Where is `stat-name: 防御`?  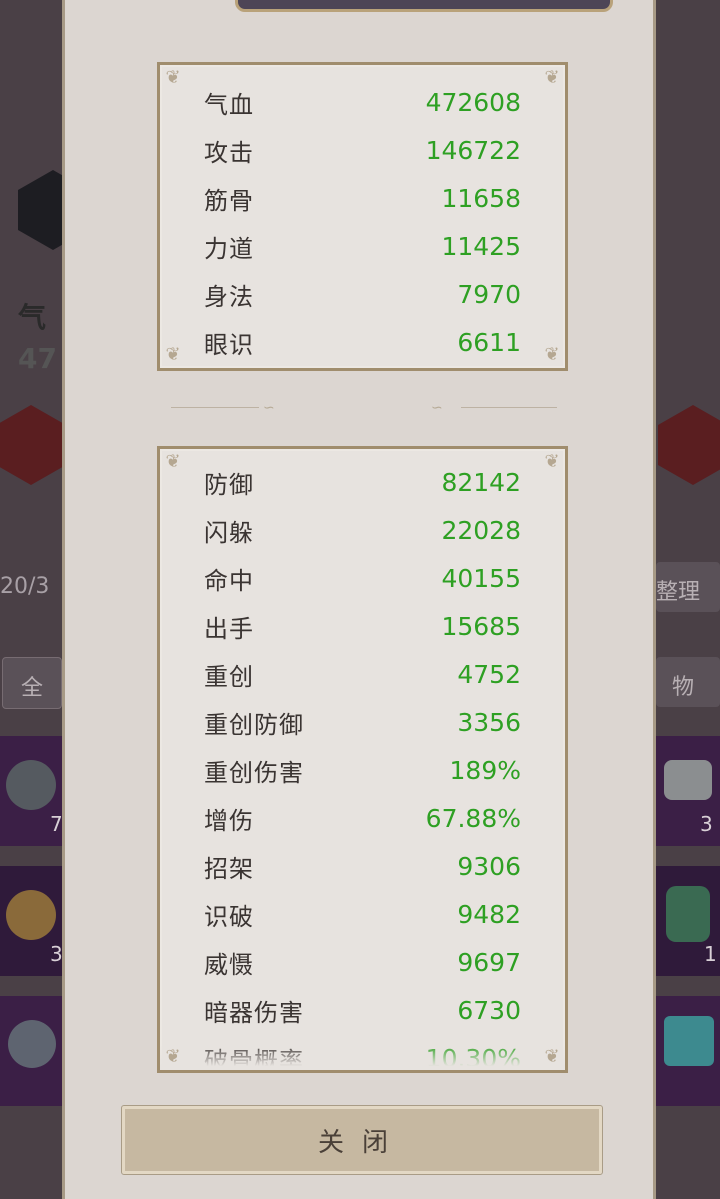 stat-name: 防御 is located at coordinates (229, 484).